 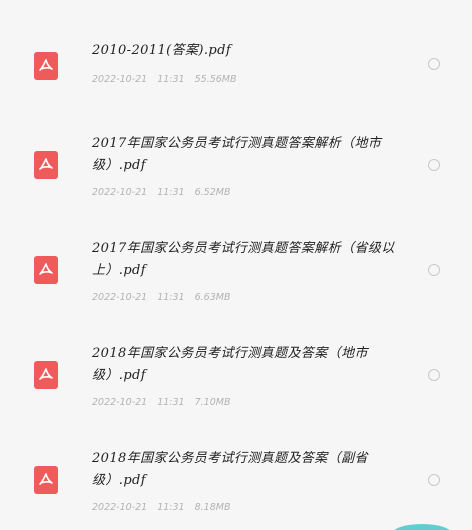 I want to click on file-size: 6.63MB, so click(x=212, y=297).